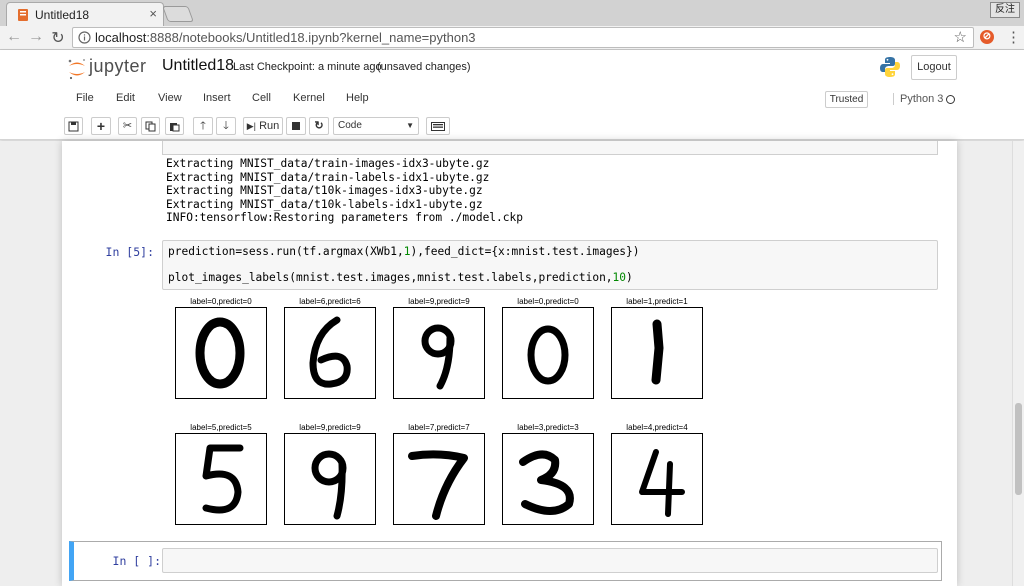 This screenshot has height=586, width=1024. What do you see at coordinates (118, 66) in the screenshot?
I see `jupyter-logo-text: jupyter` at bounding box center [118, 66].